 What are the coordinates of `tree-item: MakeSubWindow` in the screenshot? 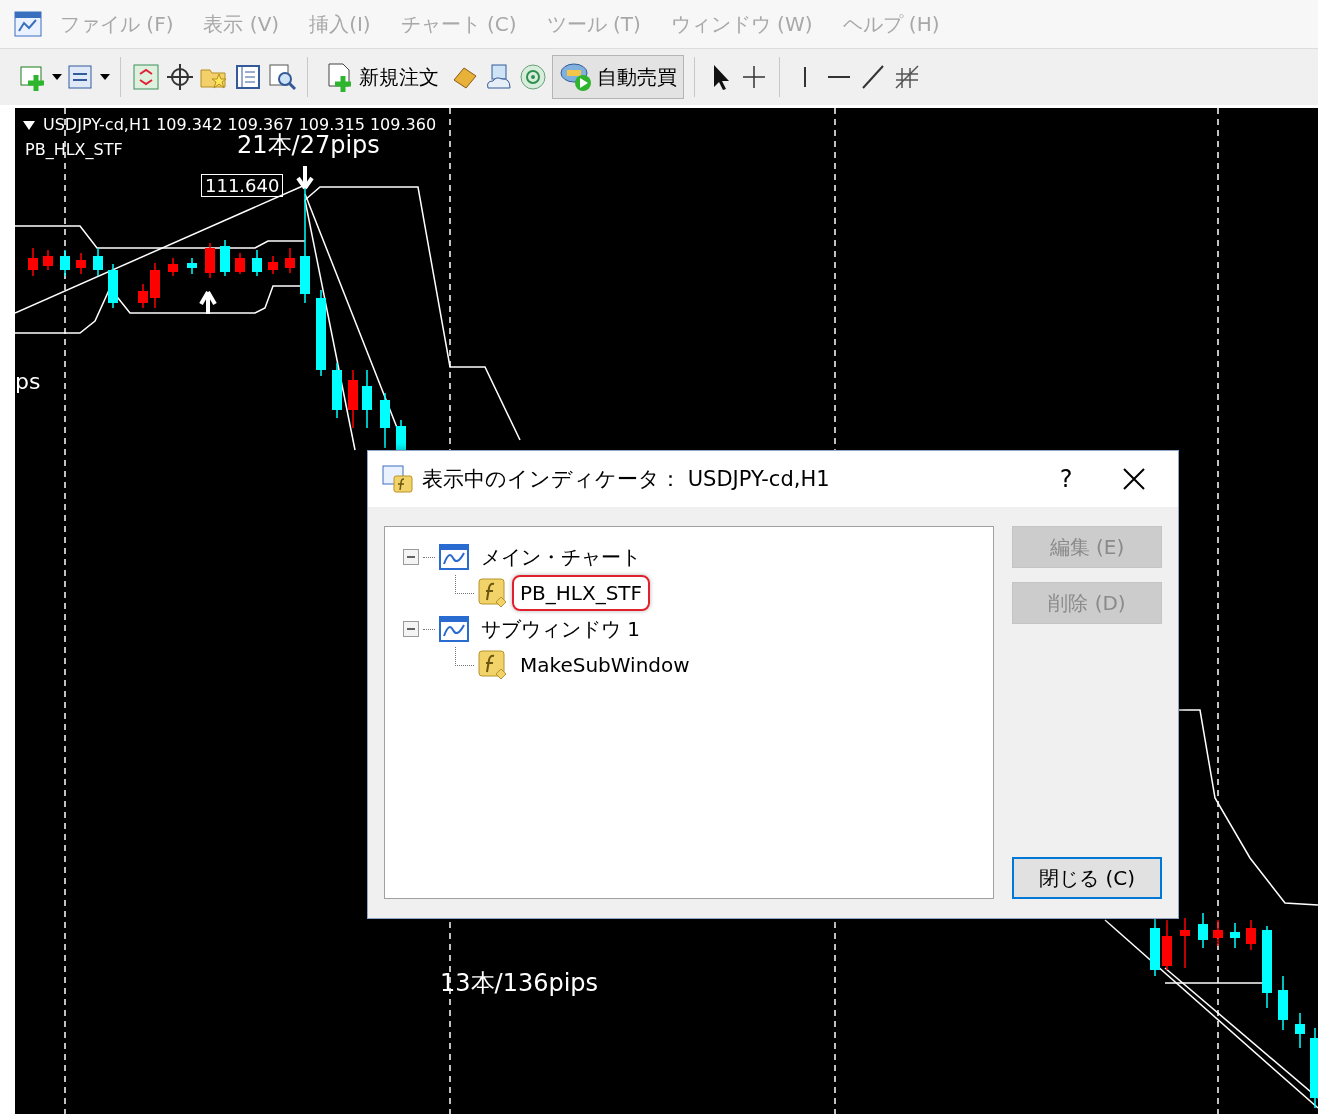 It's located at (605, 665).